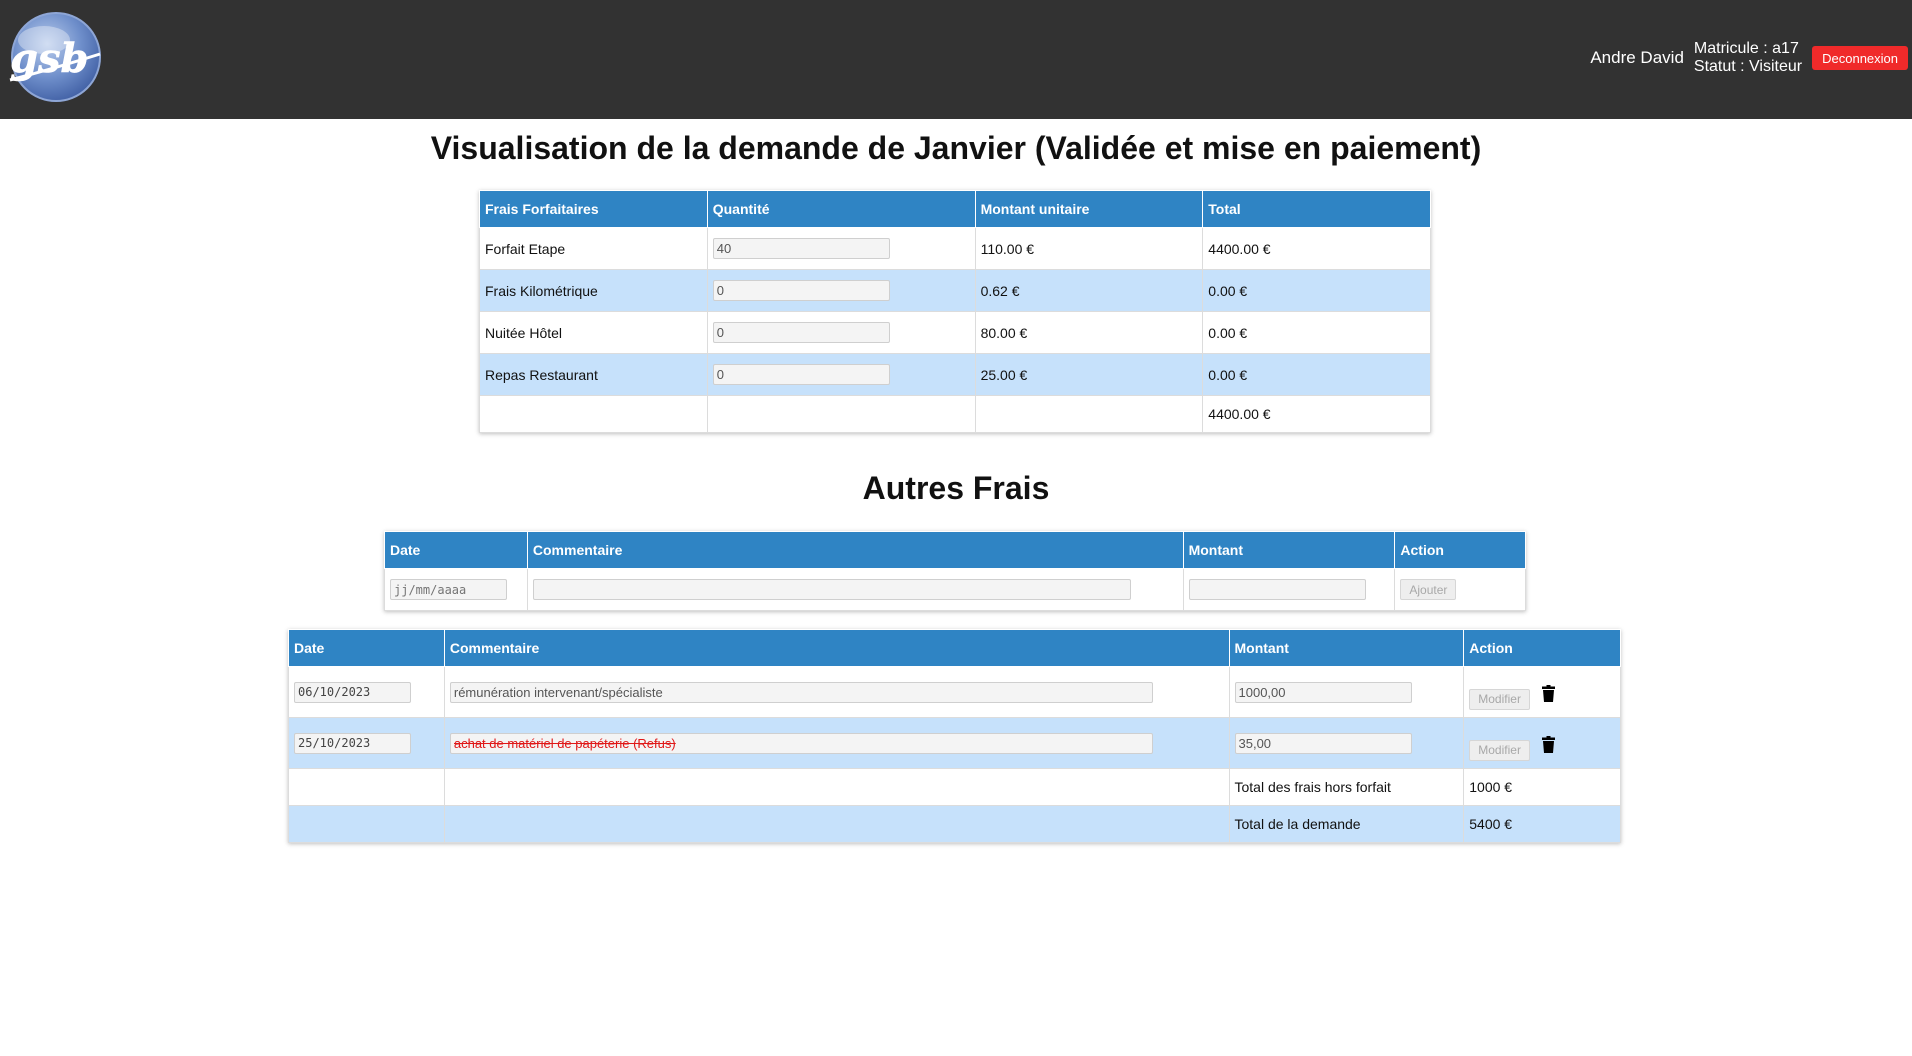 The height and width of the screenshot is (1056, 1912). I want to click on forfait-col-quantity: Quantité, so click(841, 209).